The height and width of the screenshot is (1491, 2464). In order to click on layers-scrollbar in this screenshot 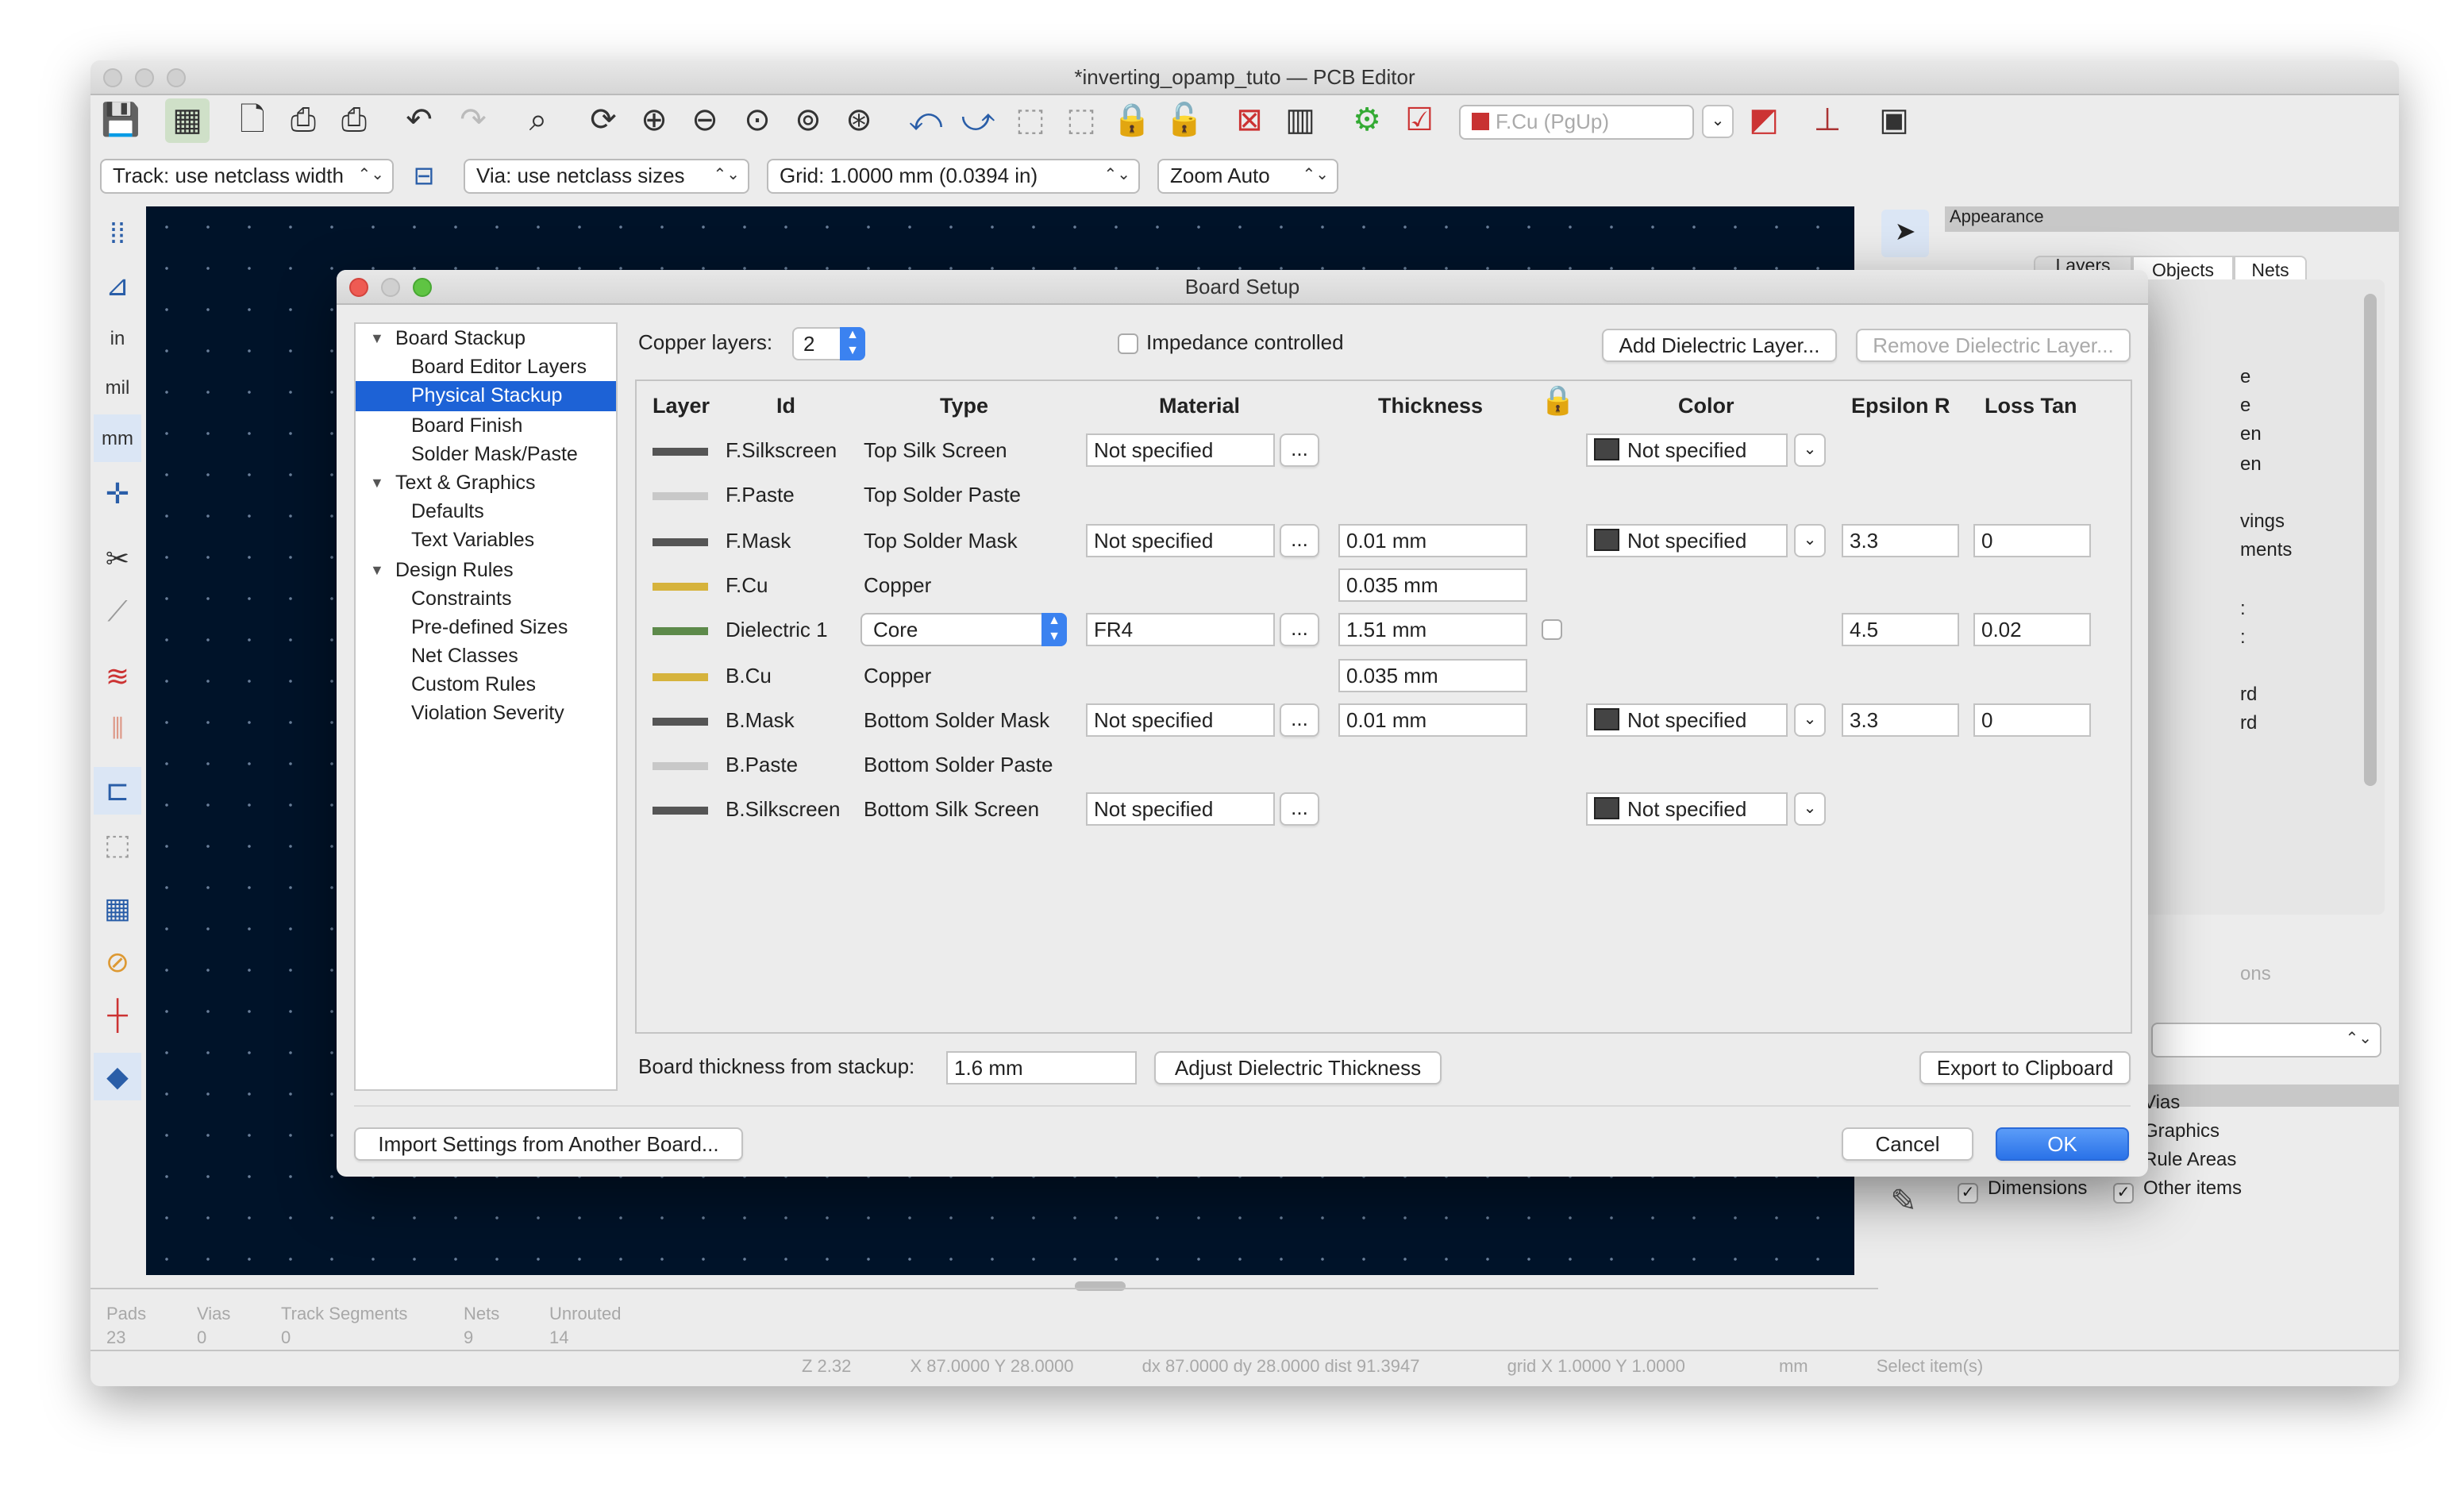, I will do `click(2370, 540)`.